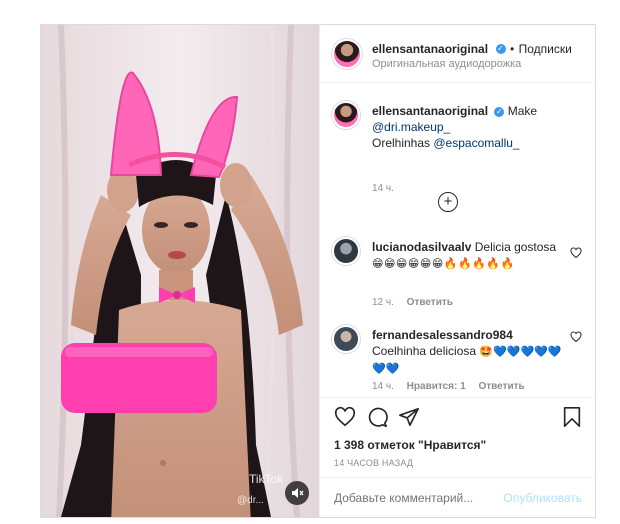  What do you see at coordinates (545, 49) in the screenshot?
I see `following-button: Подписки` at bounding box center [545, 49].